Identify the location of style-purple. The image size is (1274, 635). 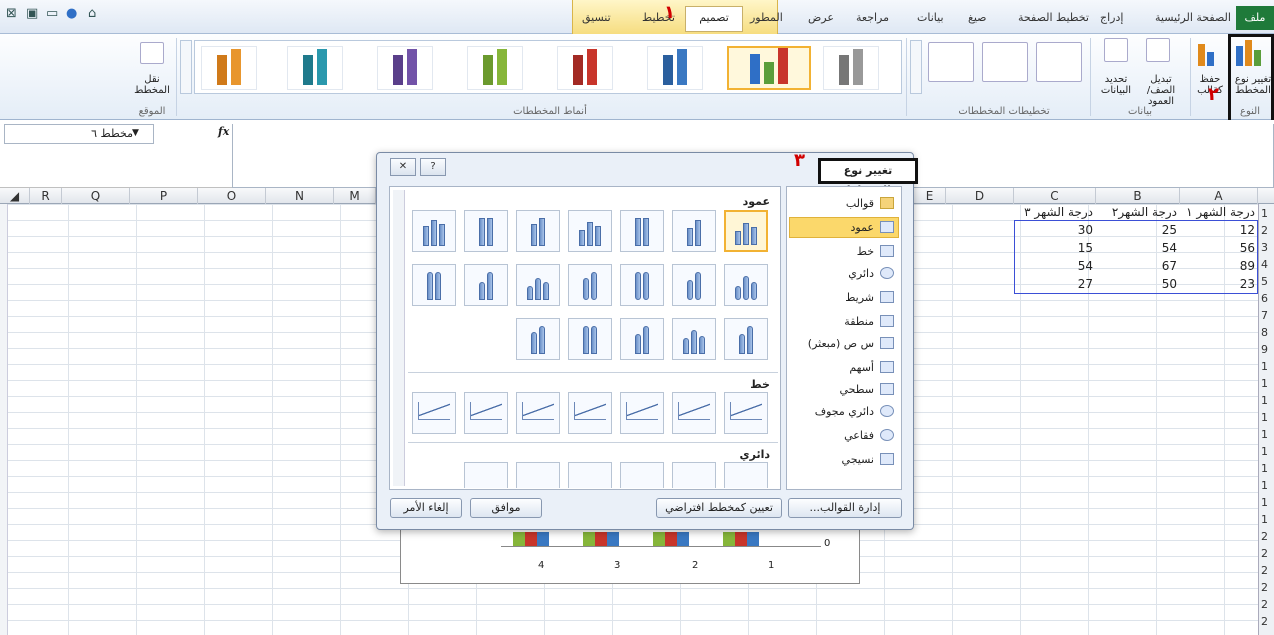
(405, 68).